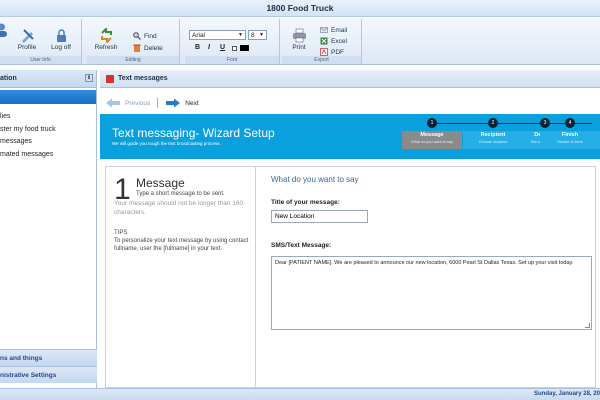 Image resolution: width=600 pixels, height=400 pixels. I want to click on ribbon-group-export: Print Email Excel PDF Export, so click(322, 41).